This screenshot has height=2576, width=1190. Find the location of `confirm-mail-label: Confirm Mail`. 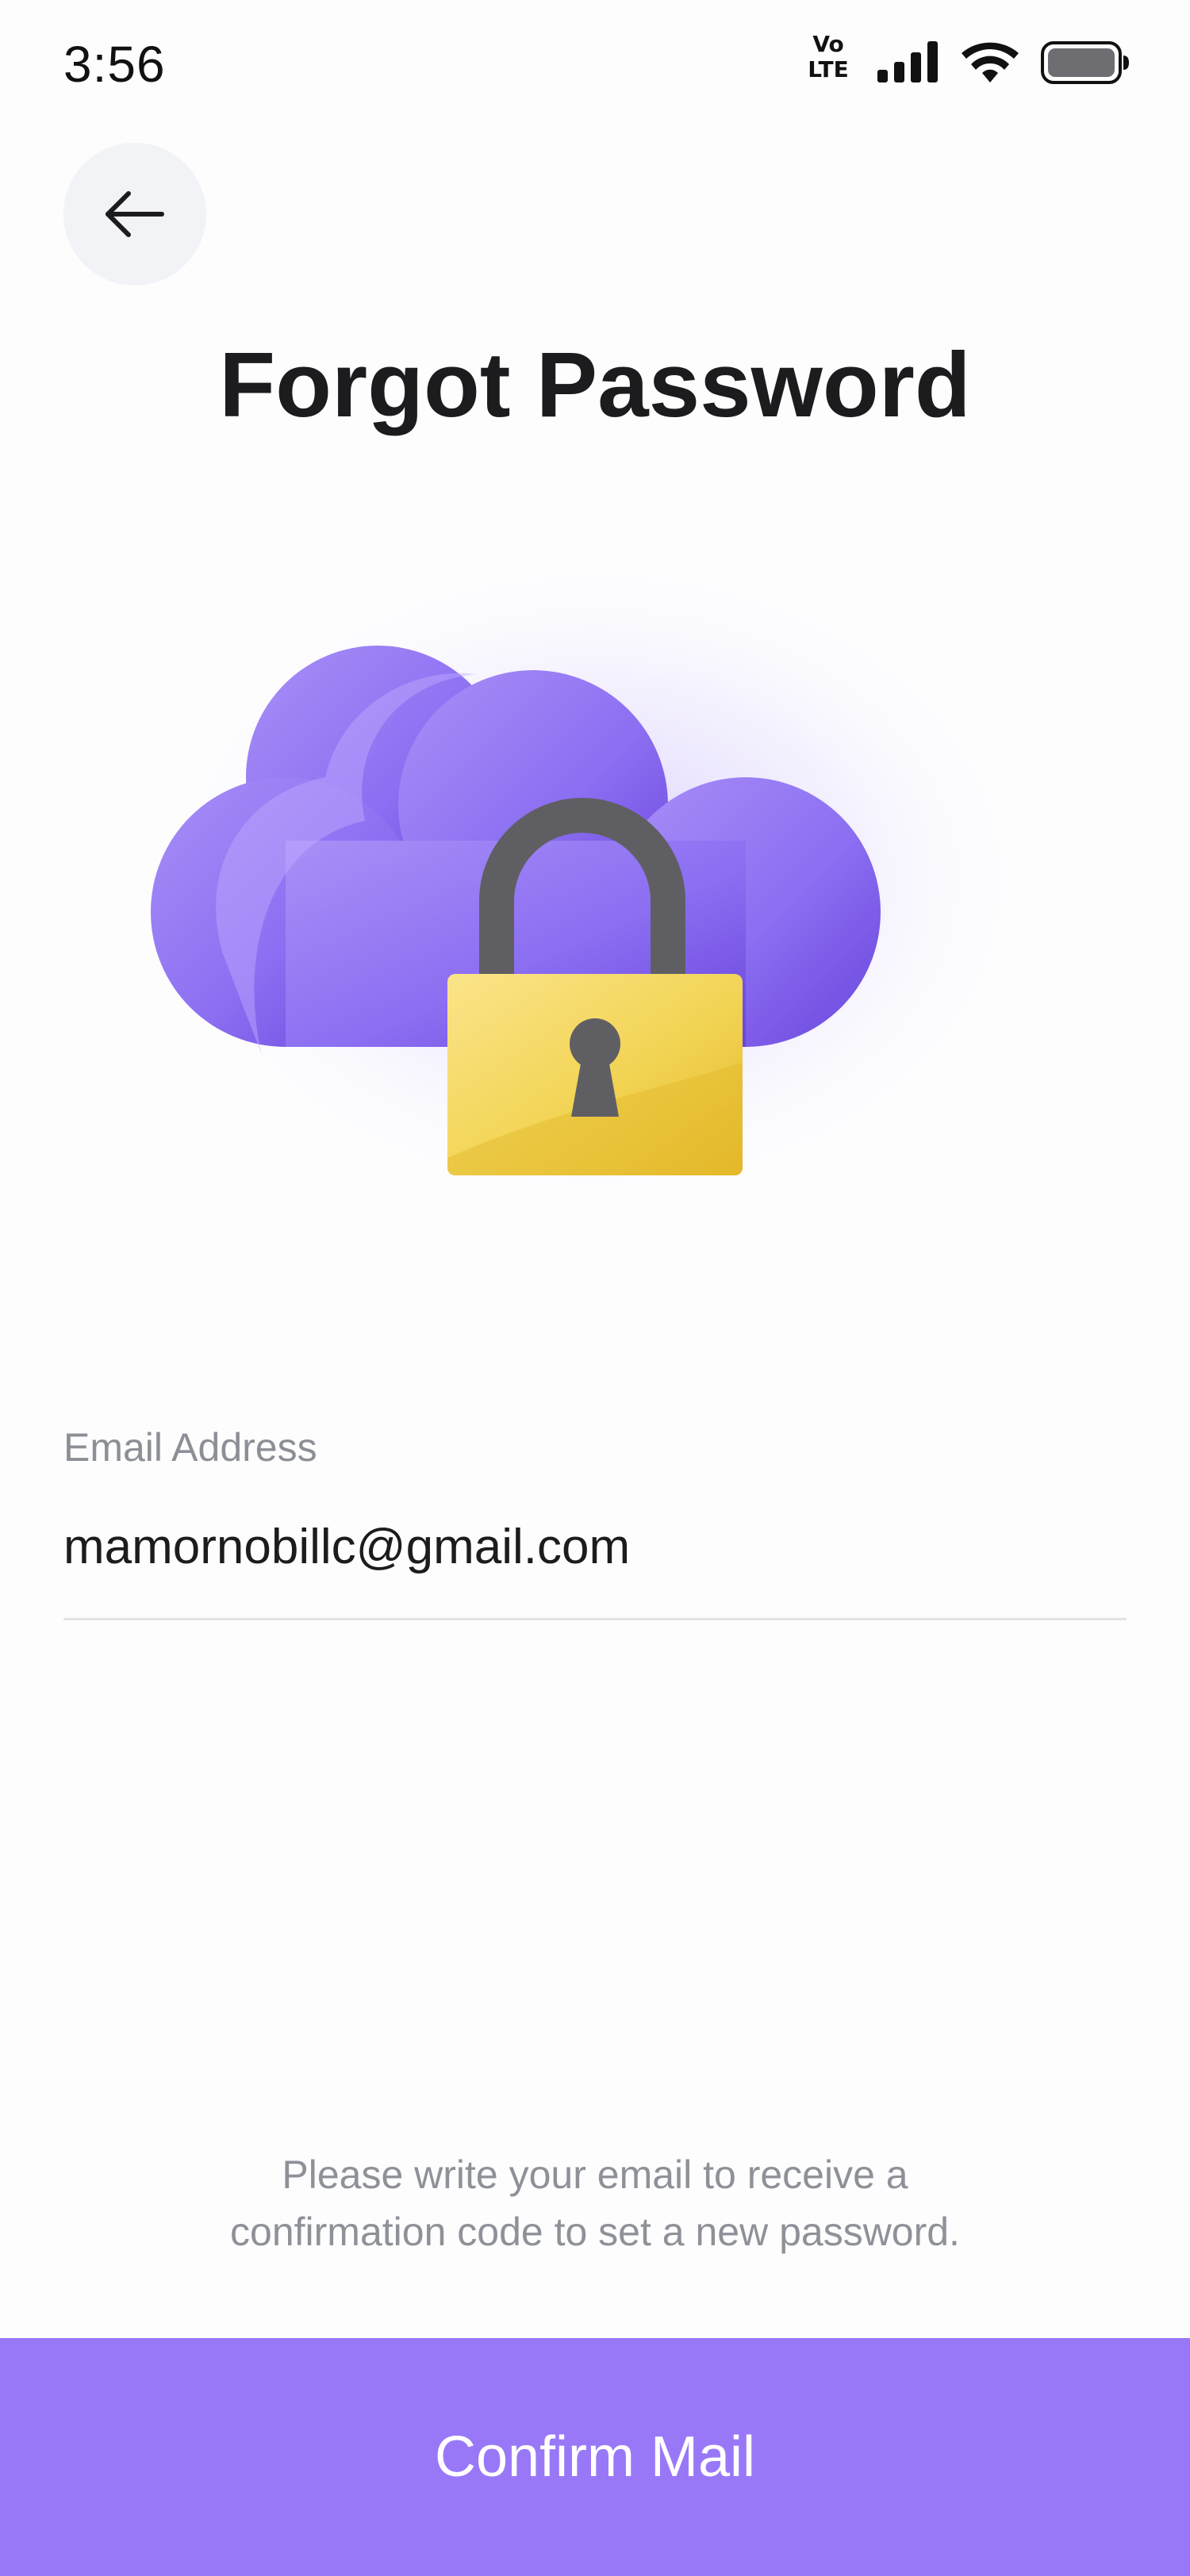

confirm-mail-label: Confirm Mail is located at coordinates (595, 2457).